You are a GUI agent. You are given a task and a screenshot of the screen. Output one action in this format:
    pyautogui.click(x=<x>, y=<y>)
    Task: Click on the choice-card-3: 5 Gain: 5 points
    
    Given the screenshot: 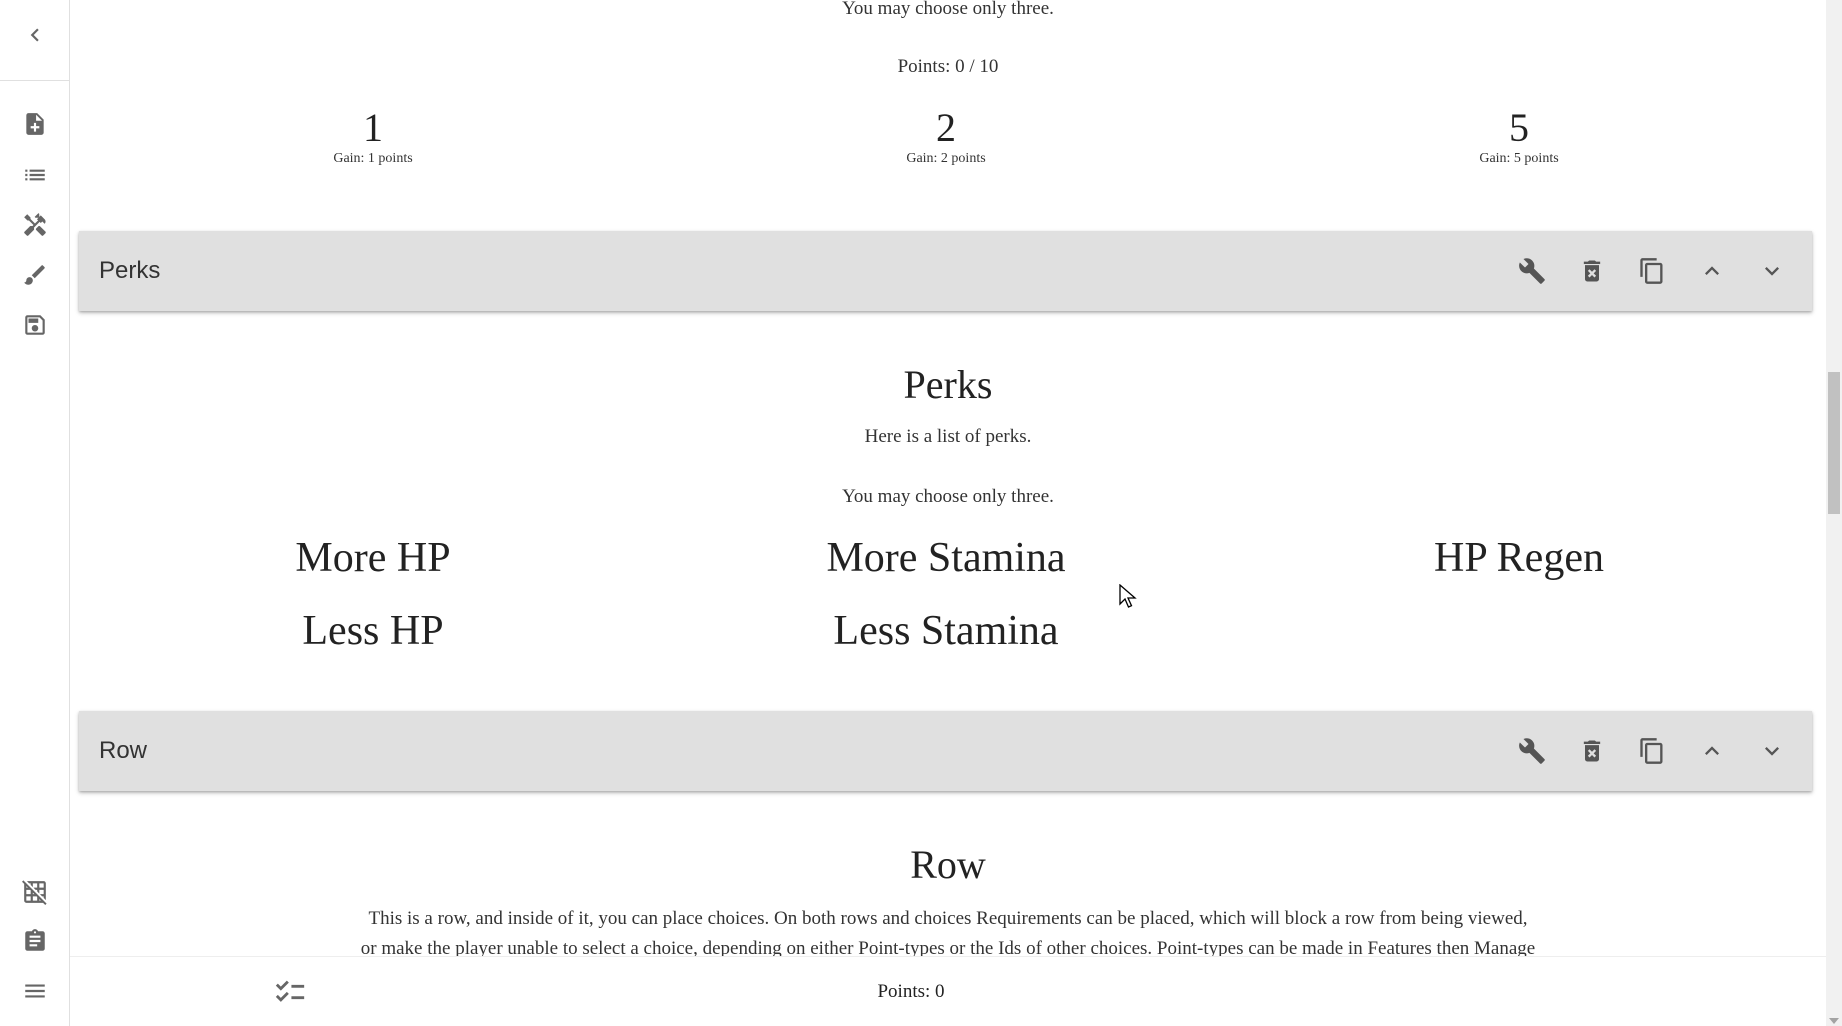 What is the action you would take?
    pyautogui.click(x=1519, y=135)
    